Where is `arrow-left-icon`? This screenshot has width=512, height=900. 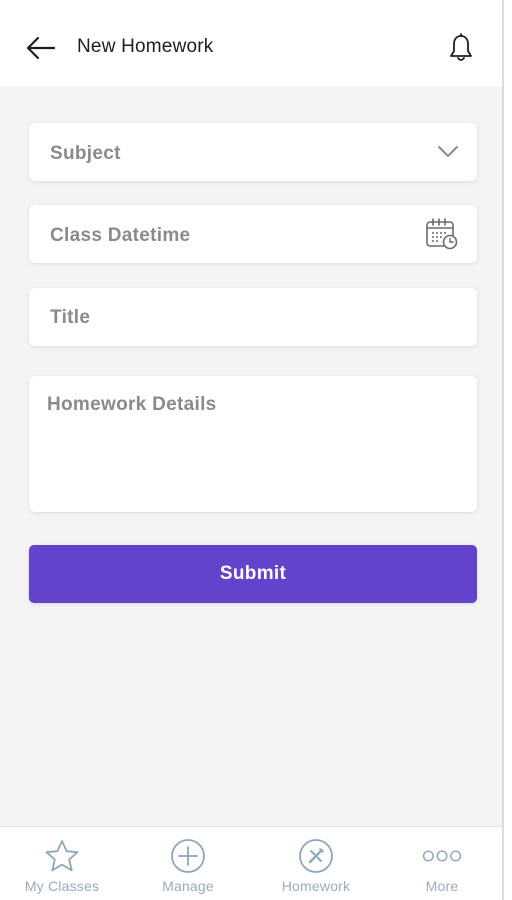 arrow-left-icon is located at coordinates (40, 48).